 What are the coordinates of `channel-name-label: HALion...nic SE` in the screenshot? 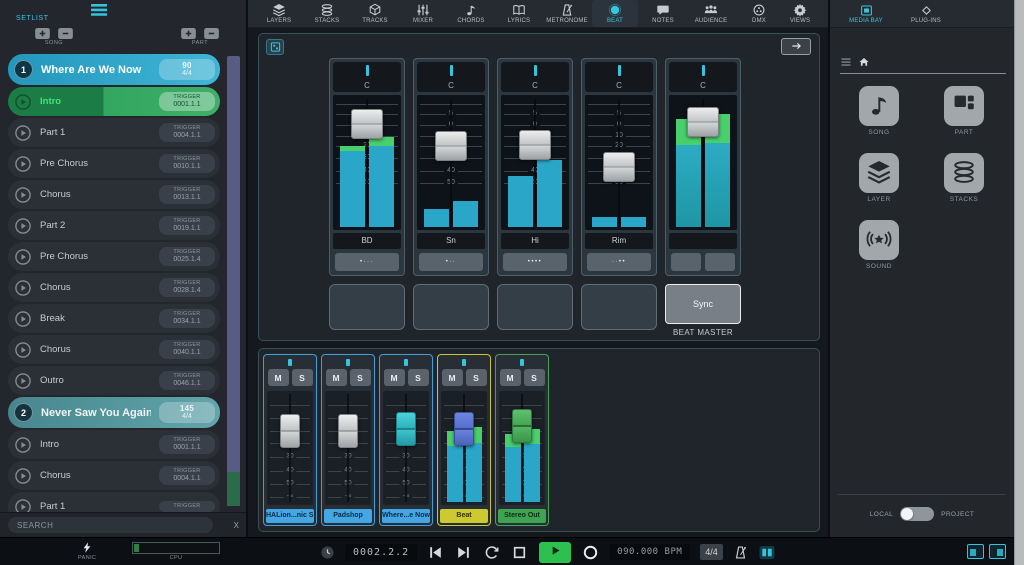 It's located at (290, 516).